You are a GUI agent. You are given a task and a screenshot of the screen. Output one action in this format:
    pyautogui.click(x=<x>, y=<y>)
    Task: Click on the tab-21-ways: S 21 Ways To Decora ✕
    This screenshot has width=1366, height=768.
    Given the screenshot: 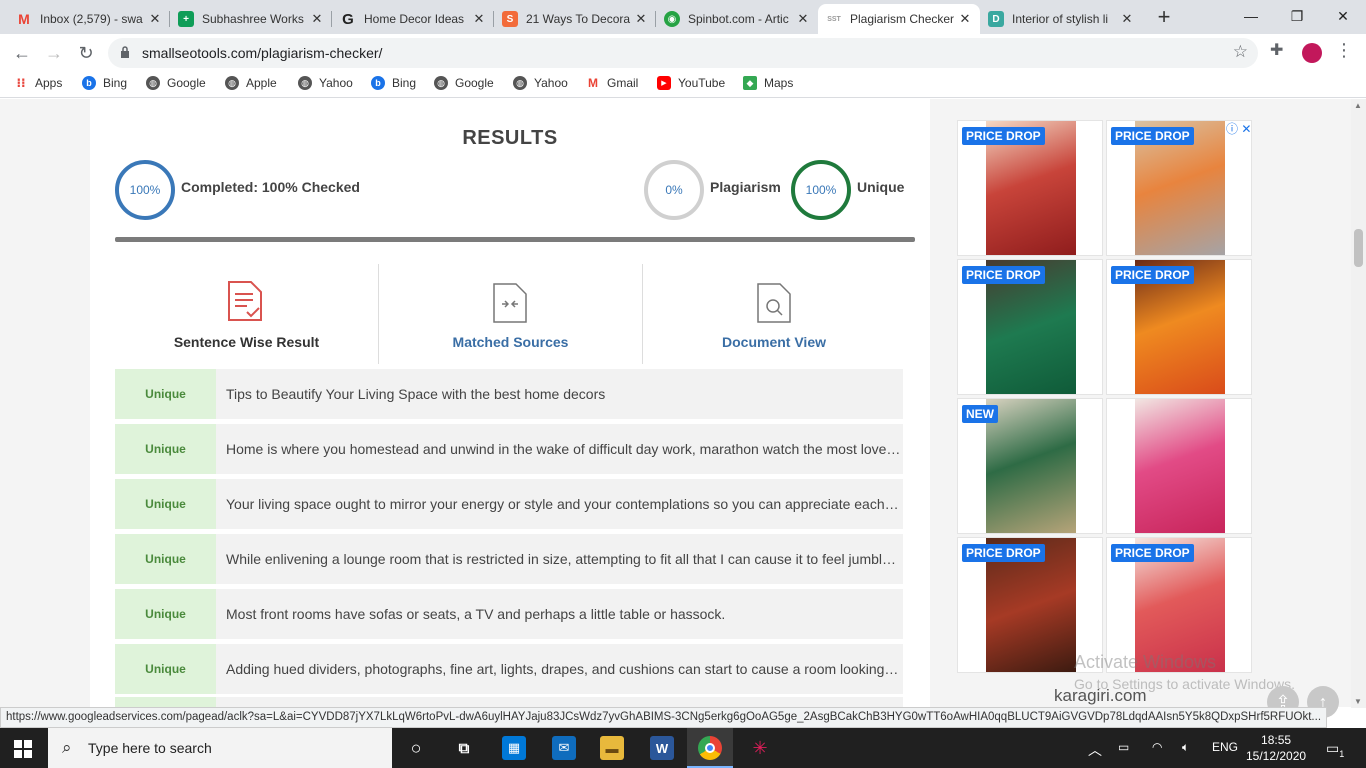 What is the action you would take?
    pyautogui.click(x=575, y=19)
    